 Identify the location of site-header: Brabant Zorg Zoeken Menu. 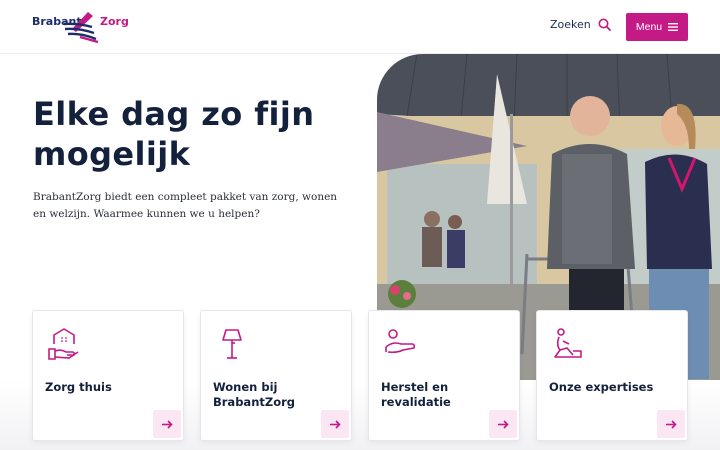
(360, 27).